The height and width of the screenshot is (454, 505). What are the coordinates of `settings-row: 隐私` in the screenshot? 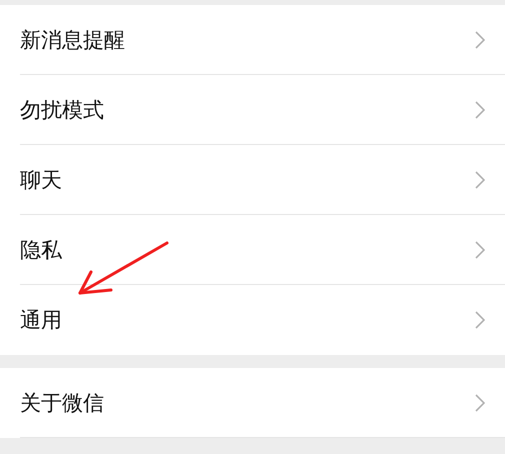 It's located at (262, 250).